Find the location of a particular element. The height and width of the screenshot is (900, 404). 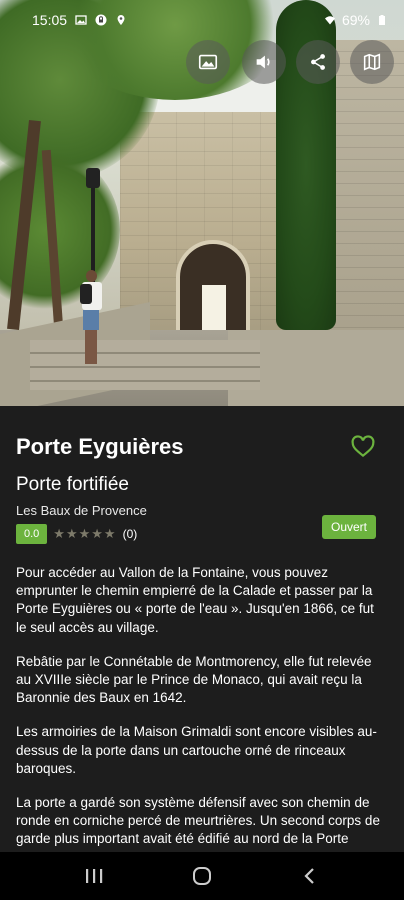

gallery-icon is located at coordinates (208, 62).